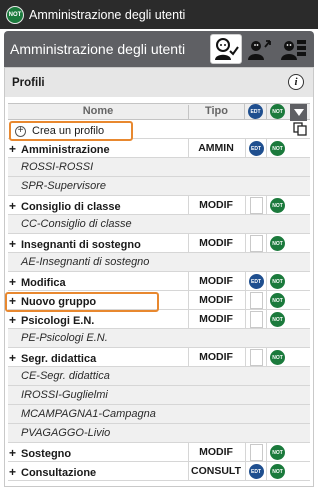 This screenshot has height=489, width=320. I want to click on profile-name: + Segr. didattica, so click(98, 358).